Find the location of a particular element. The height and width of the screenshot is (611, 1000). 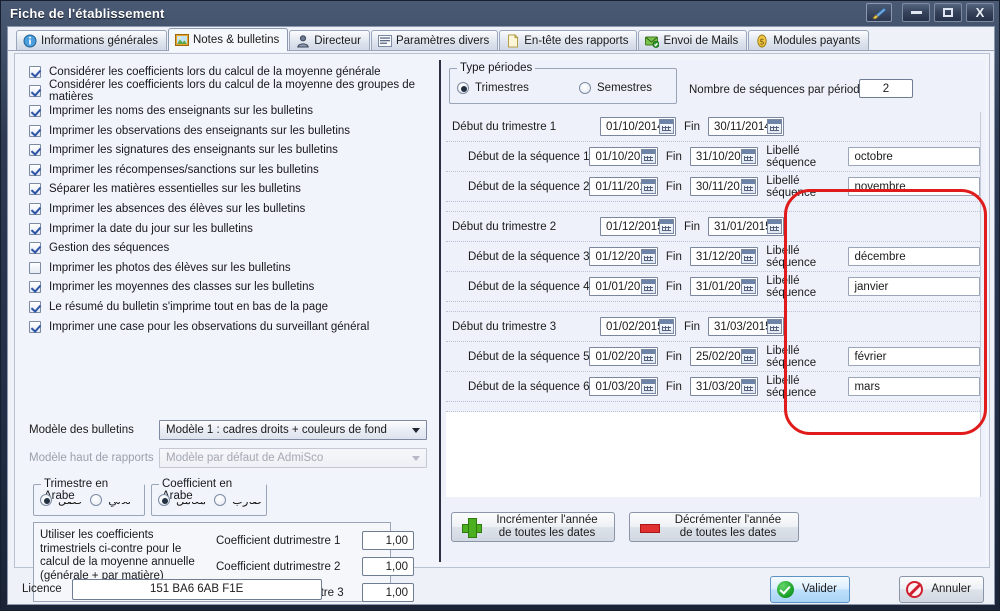

row-label: Début de la séquence 1 is located at coordinates (529, 156).